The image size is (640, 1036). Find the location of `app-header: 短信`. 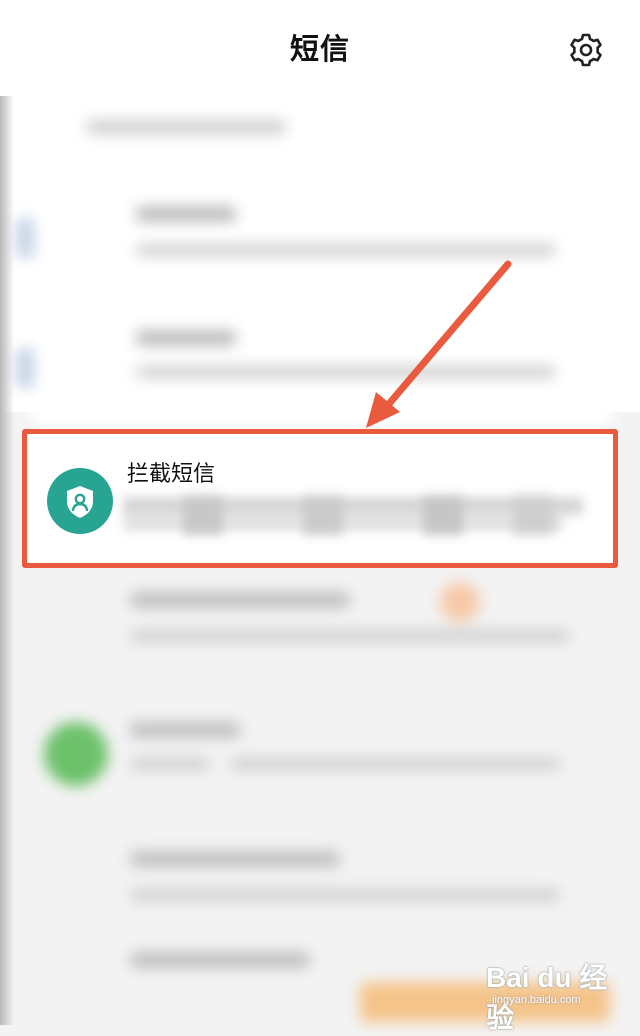

app-header: 短信 is located at coordinates (320, 48).